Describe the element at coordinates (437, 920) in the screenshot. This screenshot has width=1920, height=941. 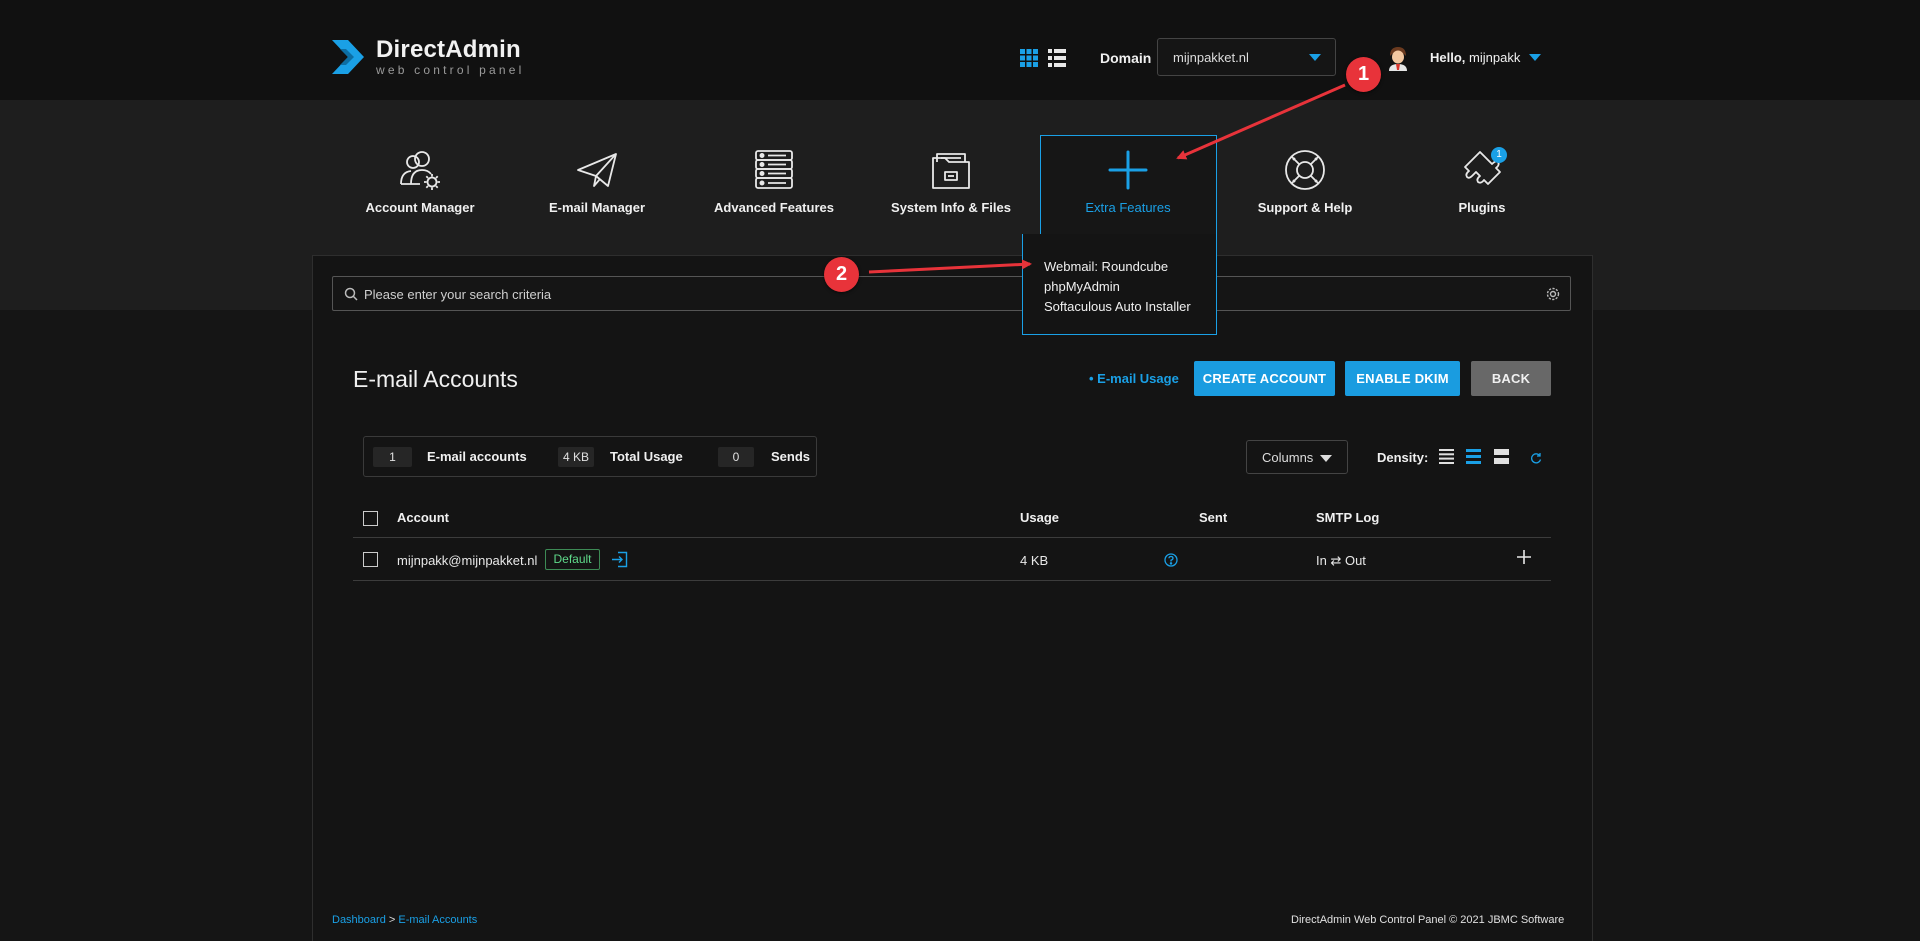
I see `breadcrumb-email-accounts: E-mail Accounts` at that location.